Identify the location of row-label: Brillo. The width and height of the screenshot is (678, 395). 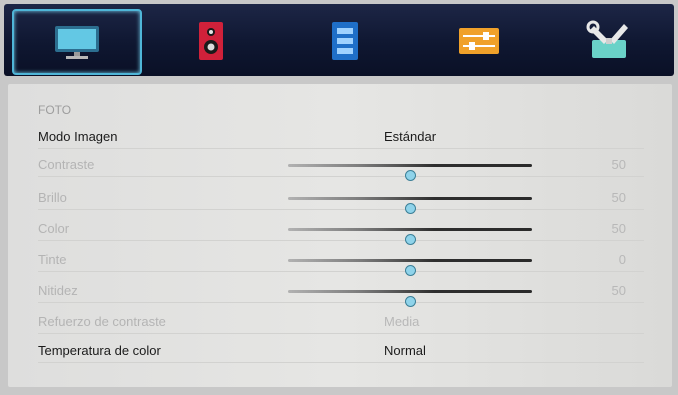
(52, 197).